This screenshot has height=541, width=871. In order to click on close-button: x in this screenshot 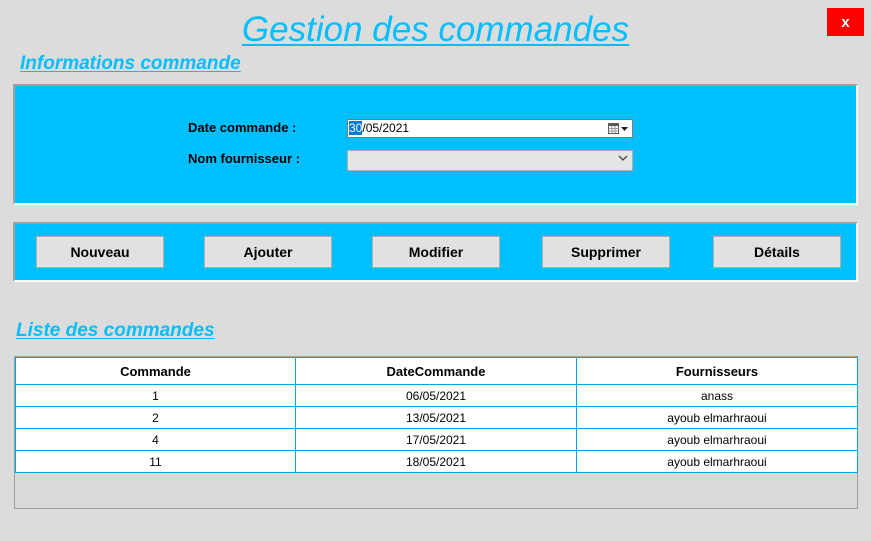, I will do `click(845, 22)`.